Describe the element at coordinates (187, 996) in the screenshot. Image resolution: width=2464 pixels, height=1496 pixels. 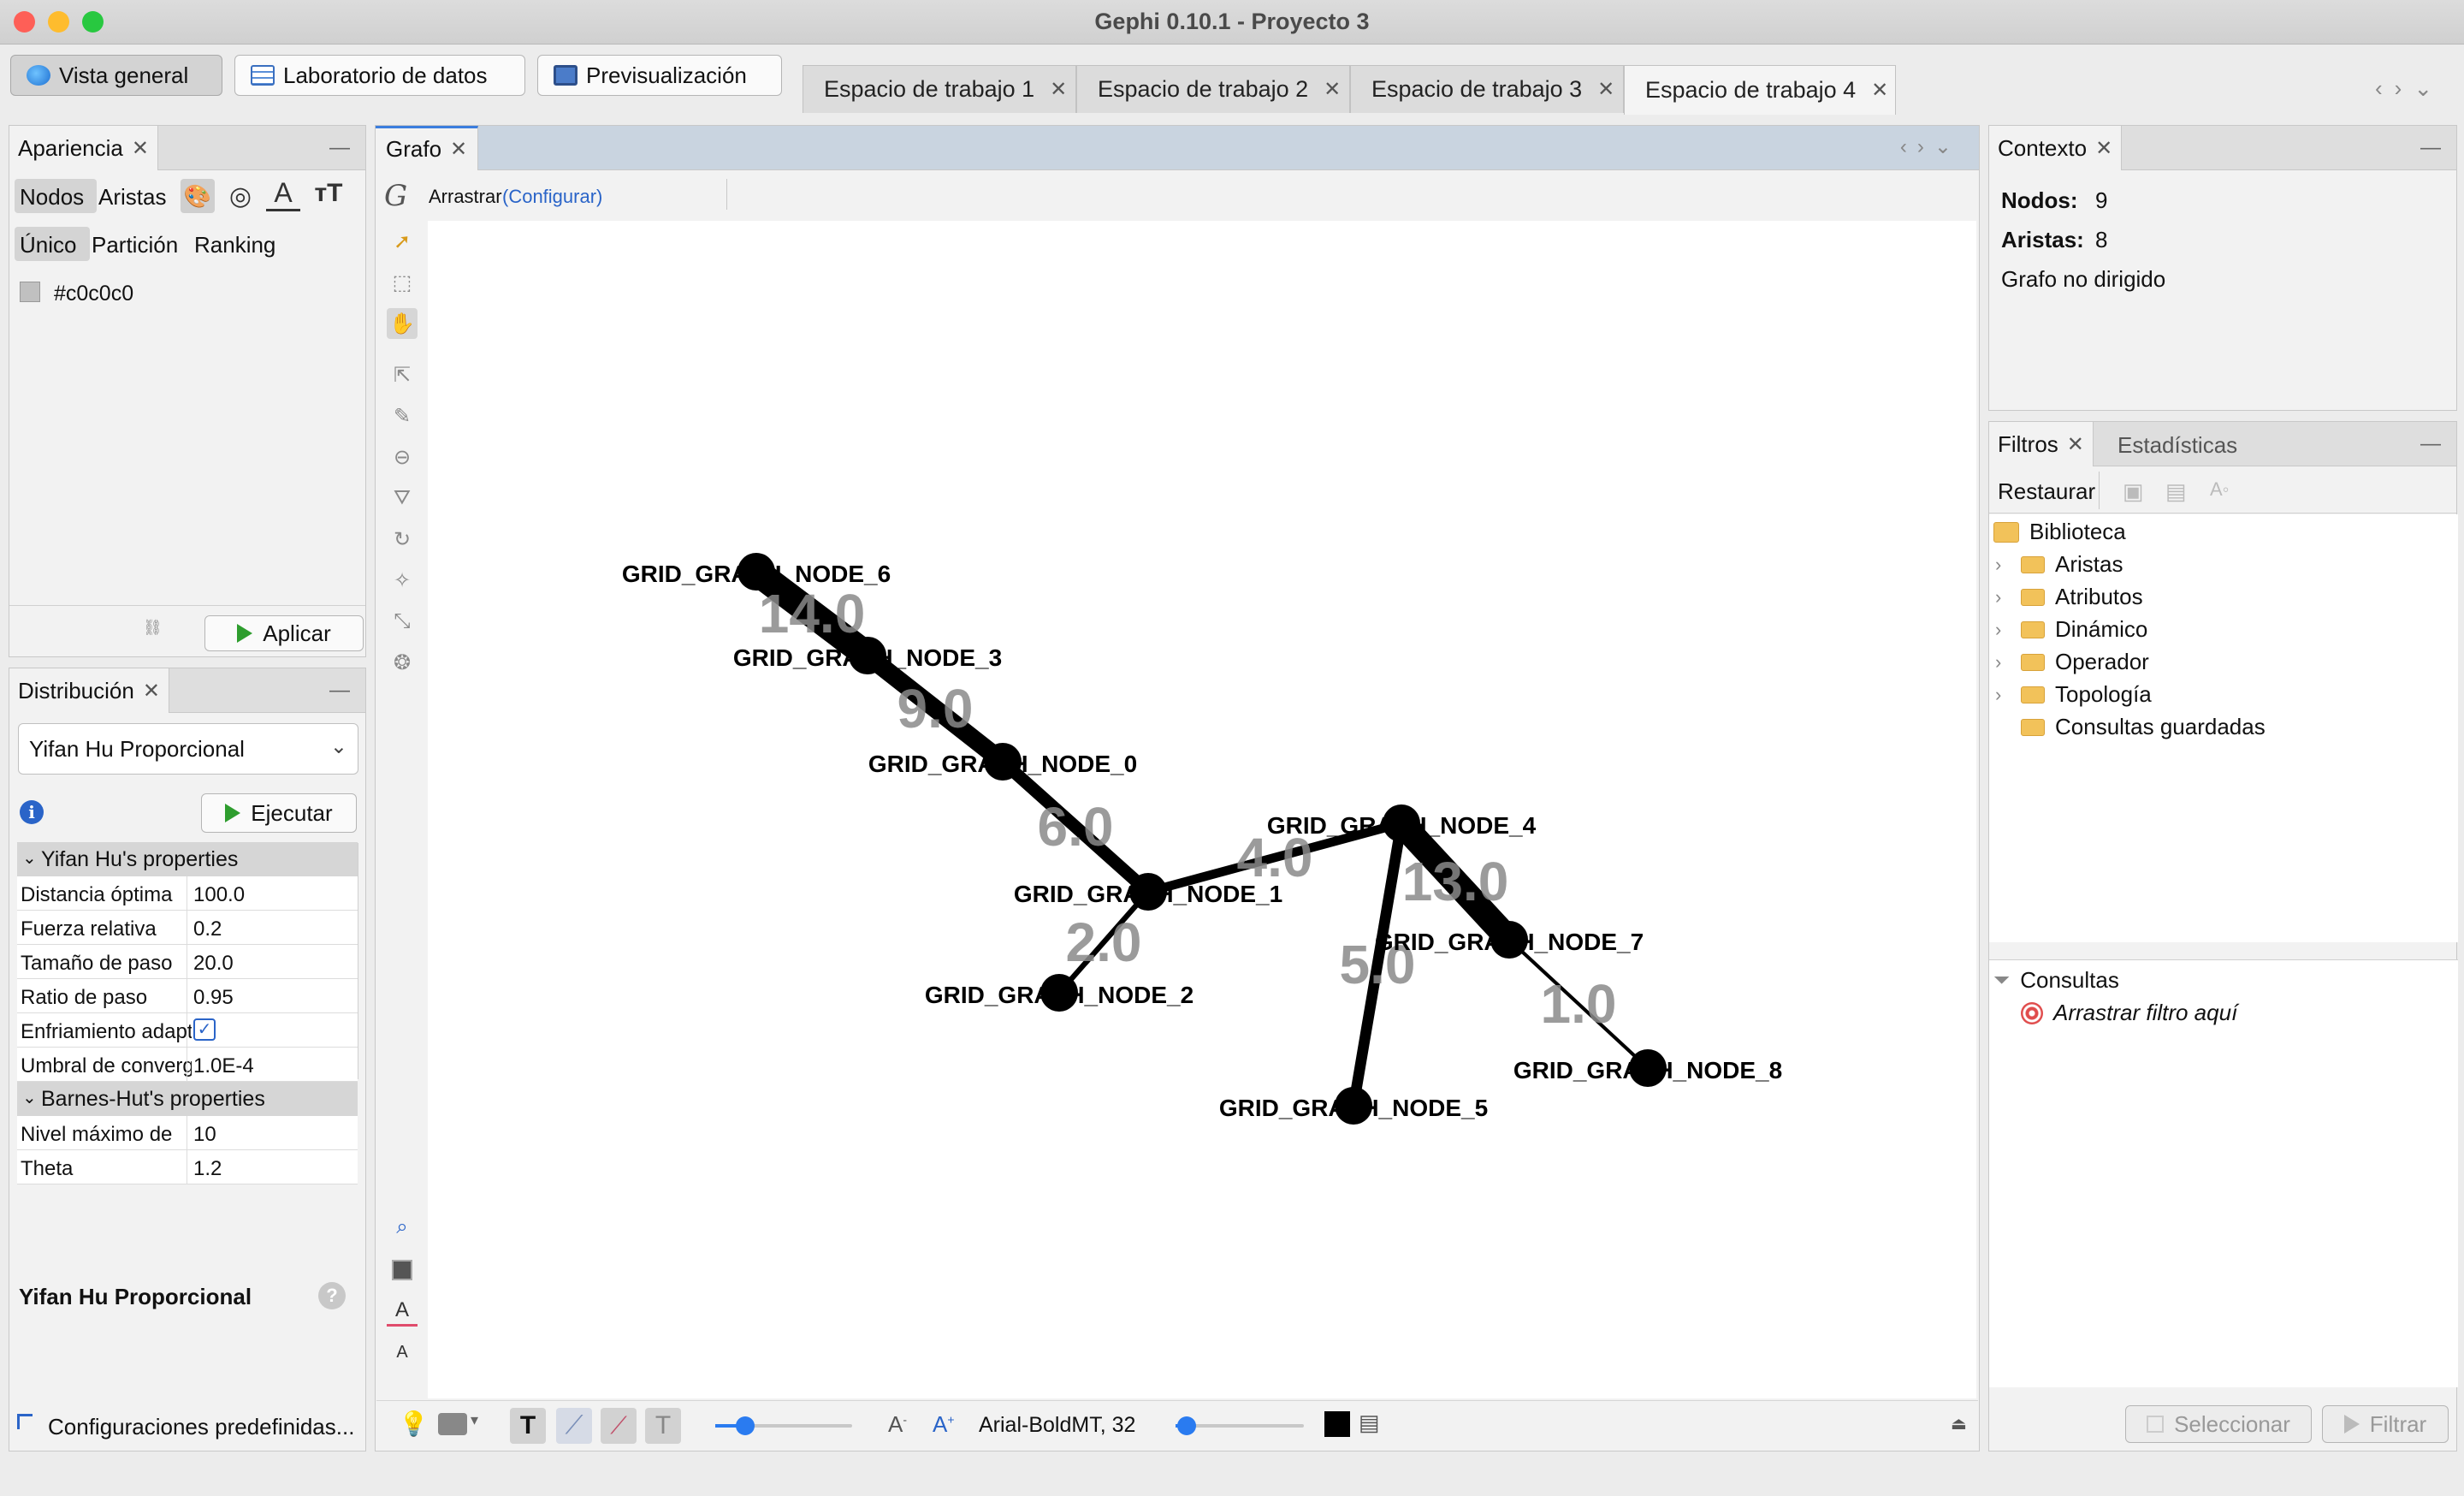
I see `property-row: Ratio de paso 0.95` at that location.